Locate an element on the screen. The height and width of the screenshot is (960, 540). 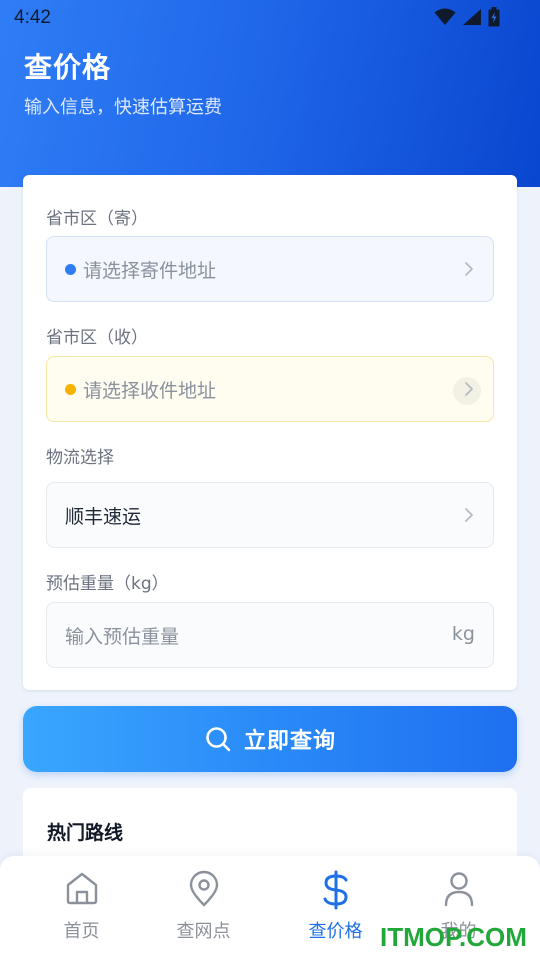
dollar-icon is located at coordinates (335, 890).